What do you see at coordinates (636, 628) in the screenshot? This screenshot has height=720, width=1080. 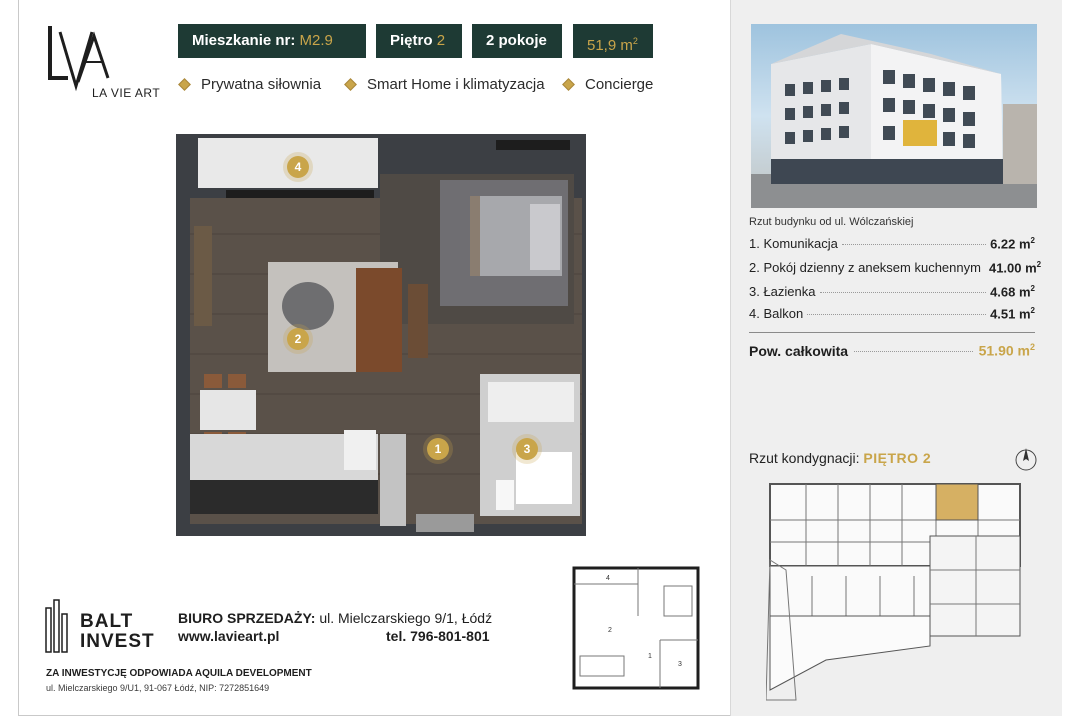 I see `apartment-outline-plan: 4 2 1 3` at bounding box center [636, 628].